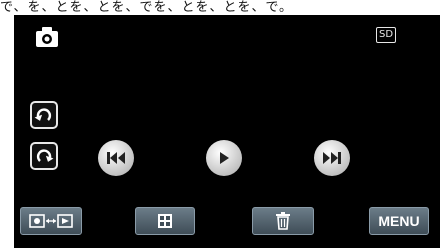 This screenshot has height=248, width=440. I want to click on rotate-right-button, so click(44, 156).